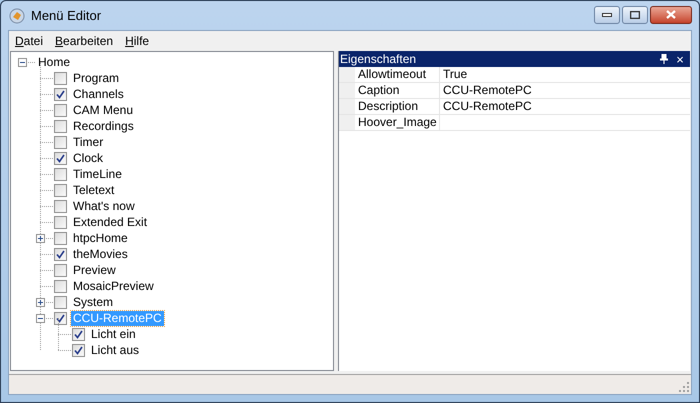 The image size is (700, 403). I want to click on property-value: True, so click(454, 74).